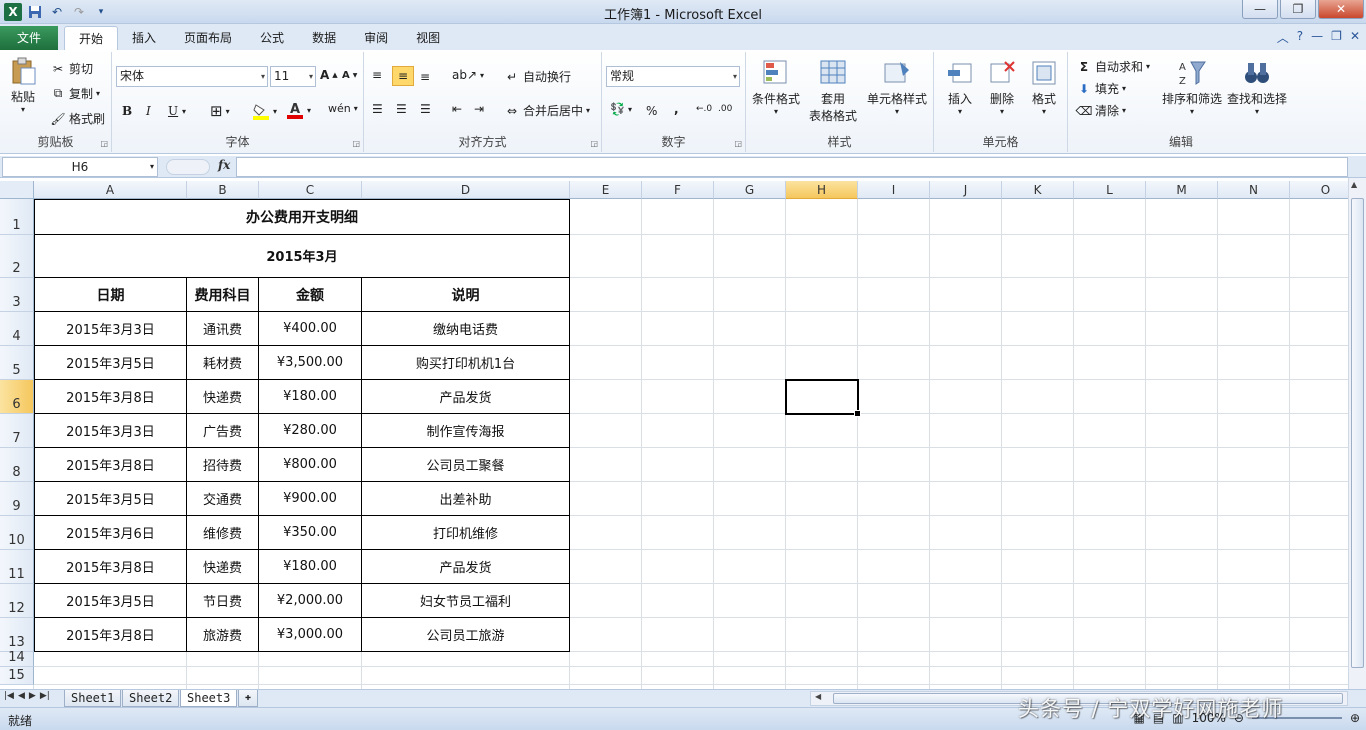 This screenshot has width=1366, height=730. I want to click on table-header-cell: 金额, so click(310, 295).